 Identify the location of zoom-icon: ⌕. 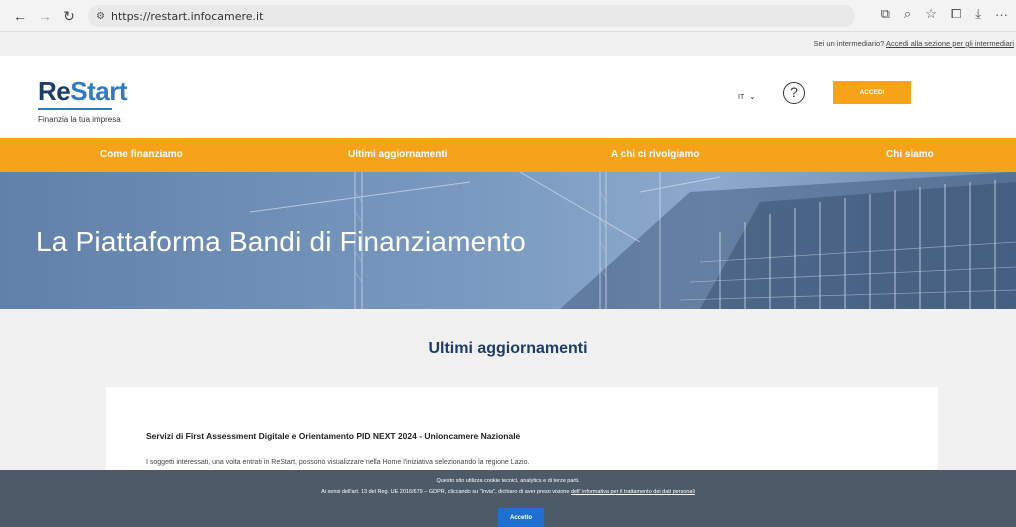
(907, 14).